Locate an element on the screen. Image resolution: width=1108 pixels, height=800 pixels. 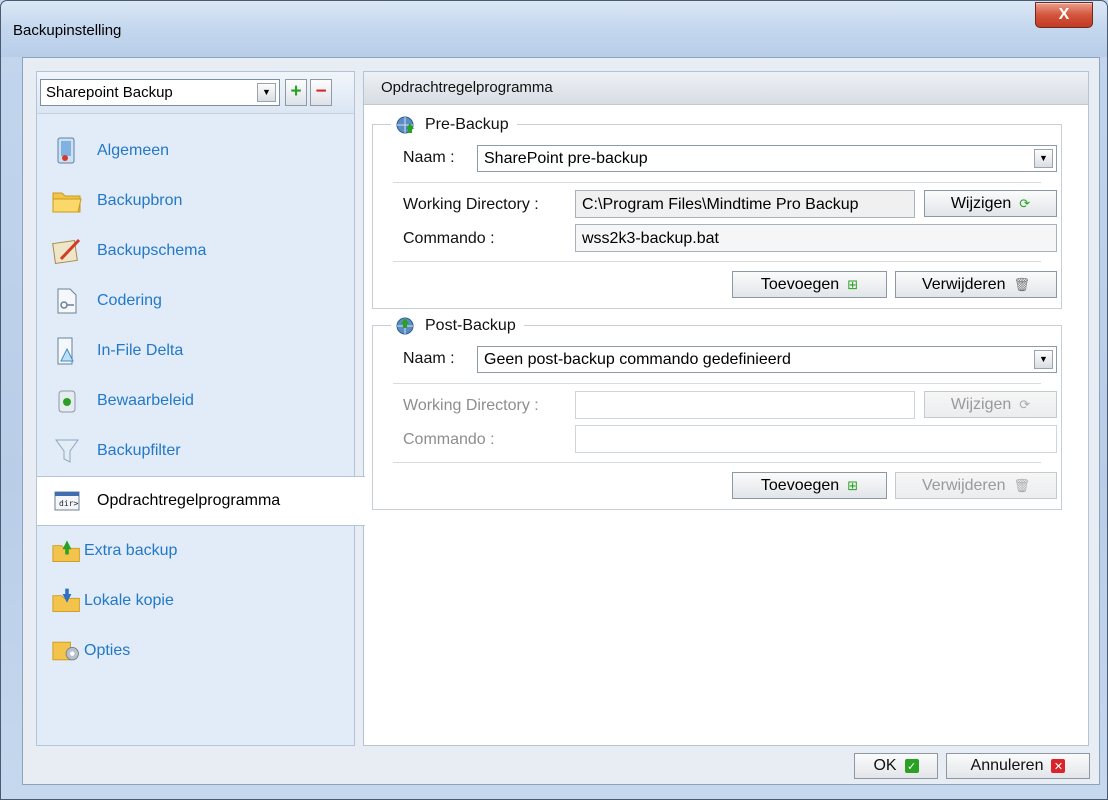
close-button: X is located at coordinates (1064, 15).